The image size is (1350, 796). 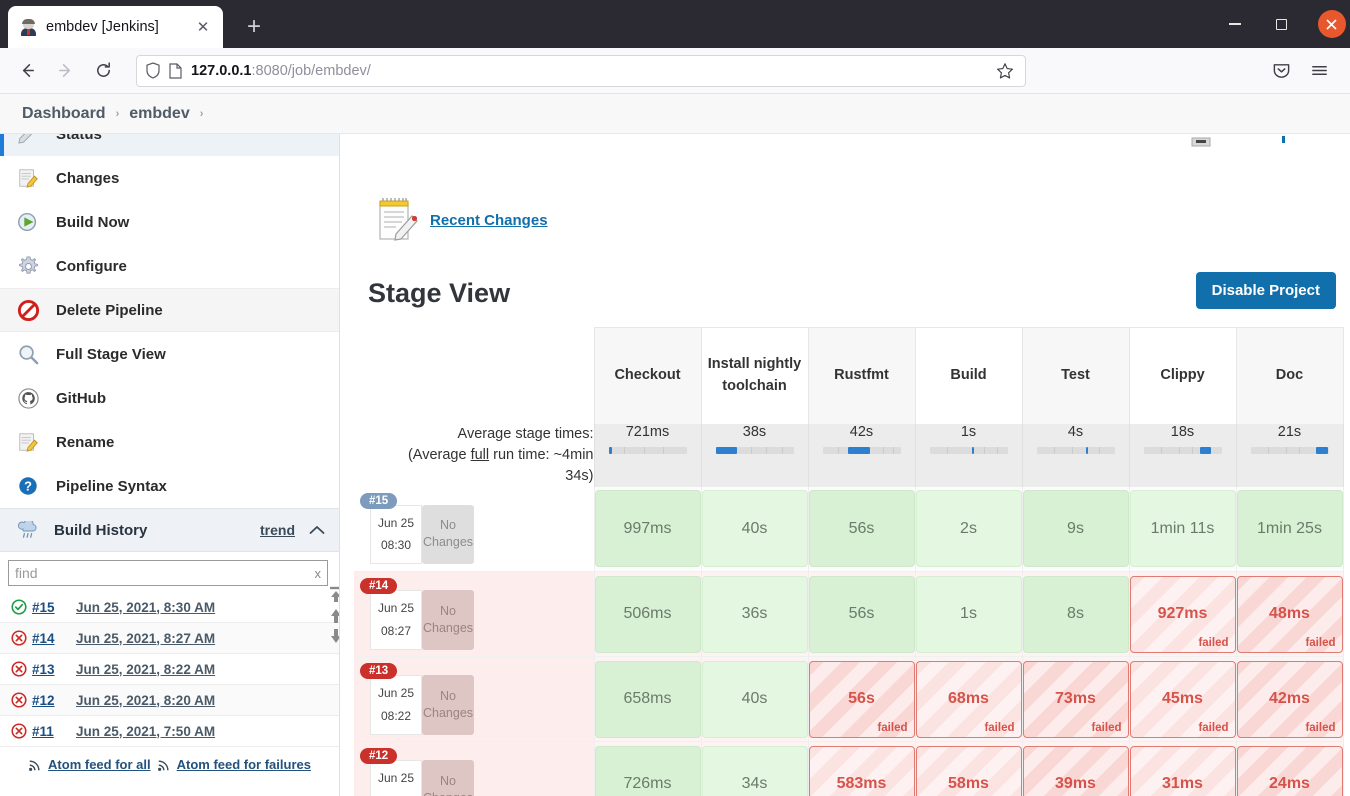 I want to click on maximize-button, so click(x=1281, y=24).